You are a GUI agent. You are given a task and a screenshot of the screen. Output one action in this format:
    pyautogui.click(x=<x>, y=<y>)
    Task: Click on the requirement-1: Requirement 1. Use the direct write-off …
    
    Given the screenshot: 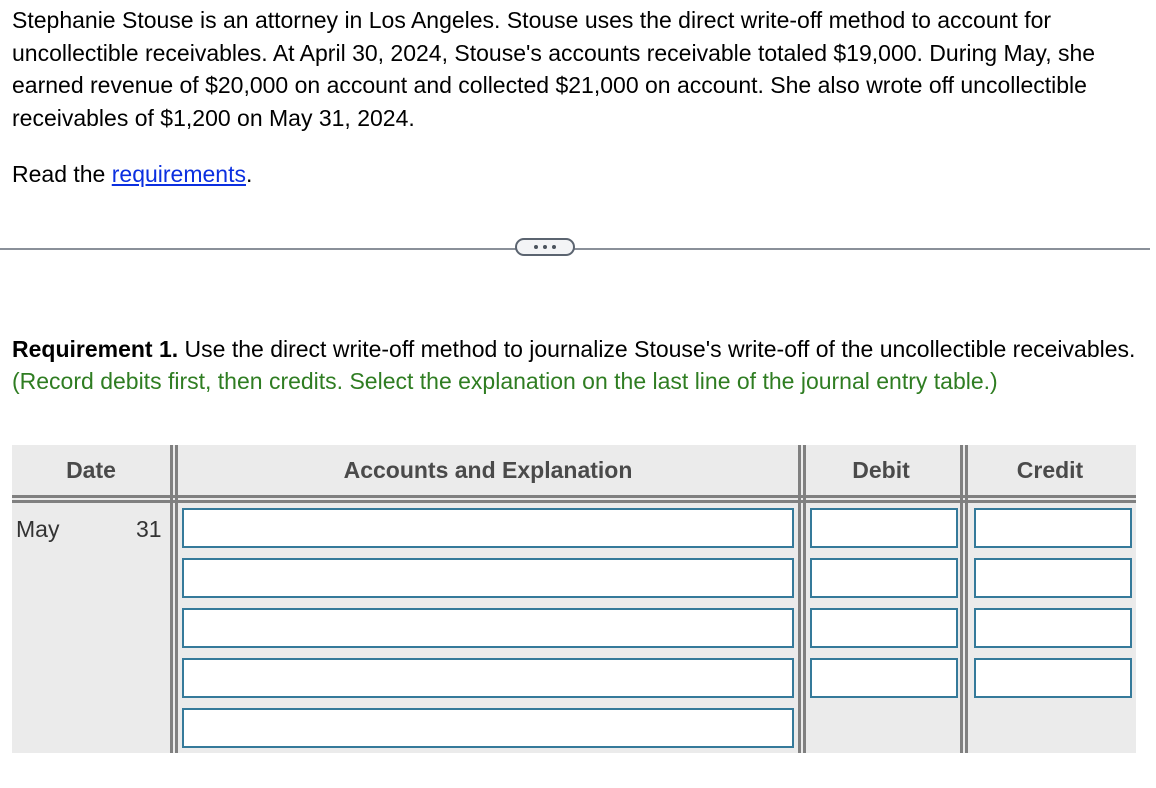 What is the action you would take?
    pyautogui.click(x=577, y=365)
    